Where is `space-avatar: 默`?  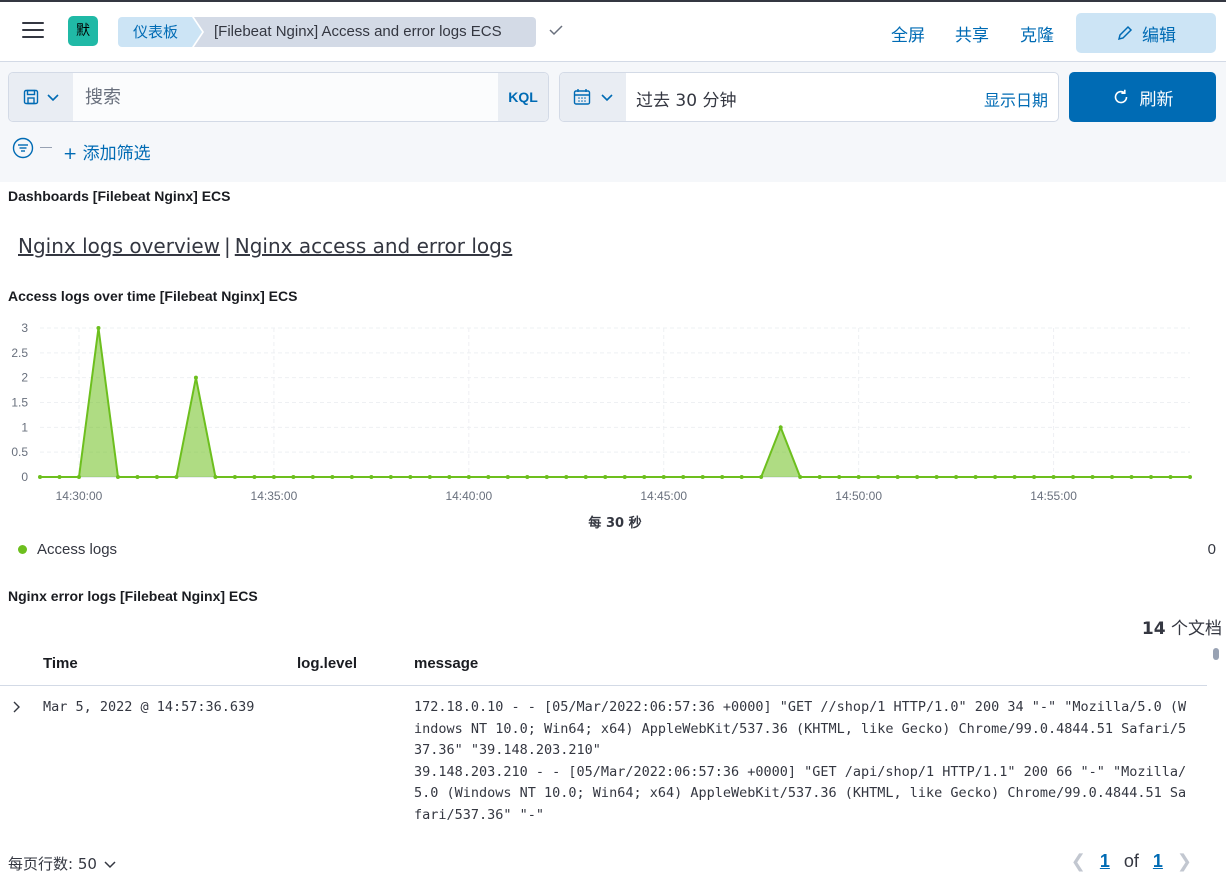
space-avatar: 默 is located at coordinates (83, 31).